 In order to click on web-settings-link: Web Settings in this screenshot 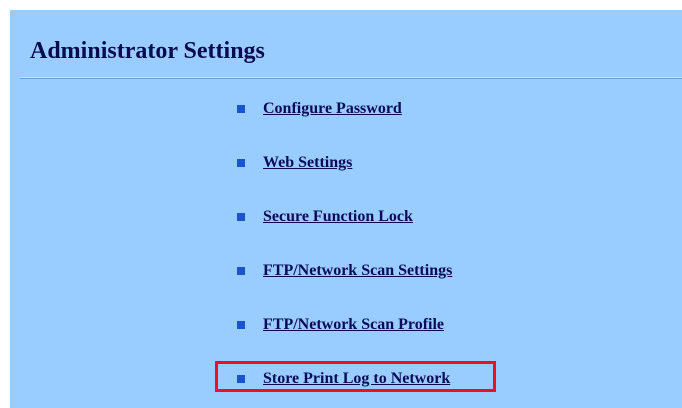, I will do `click(307, 163)`.